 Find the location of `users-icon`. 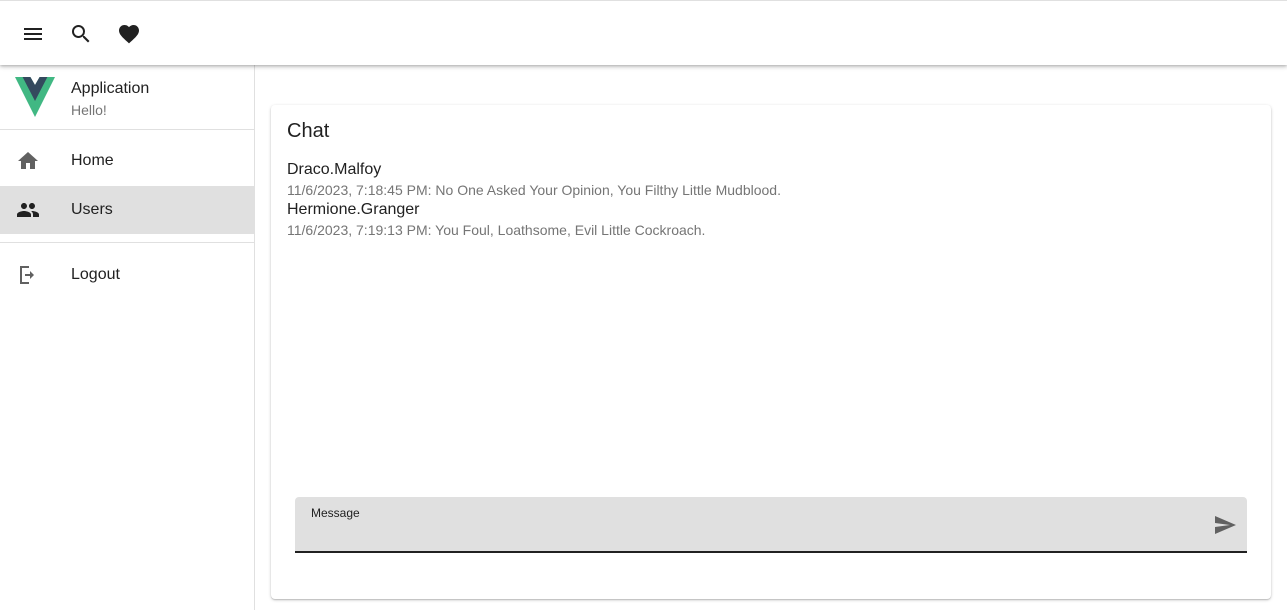

users-icon is located at coordinates (28, 210).